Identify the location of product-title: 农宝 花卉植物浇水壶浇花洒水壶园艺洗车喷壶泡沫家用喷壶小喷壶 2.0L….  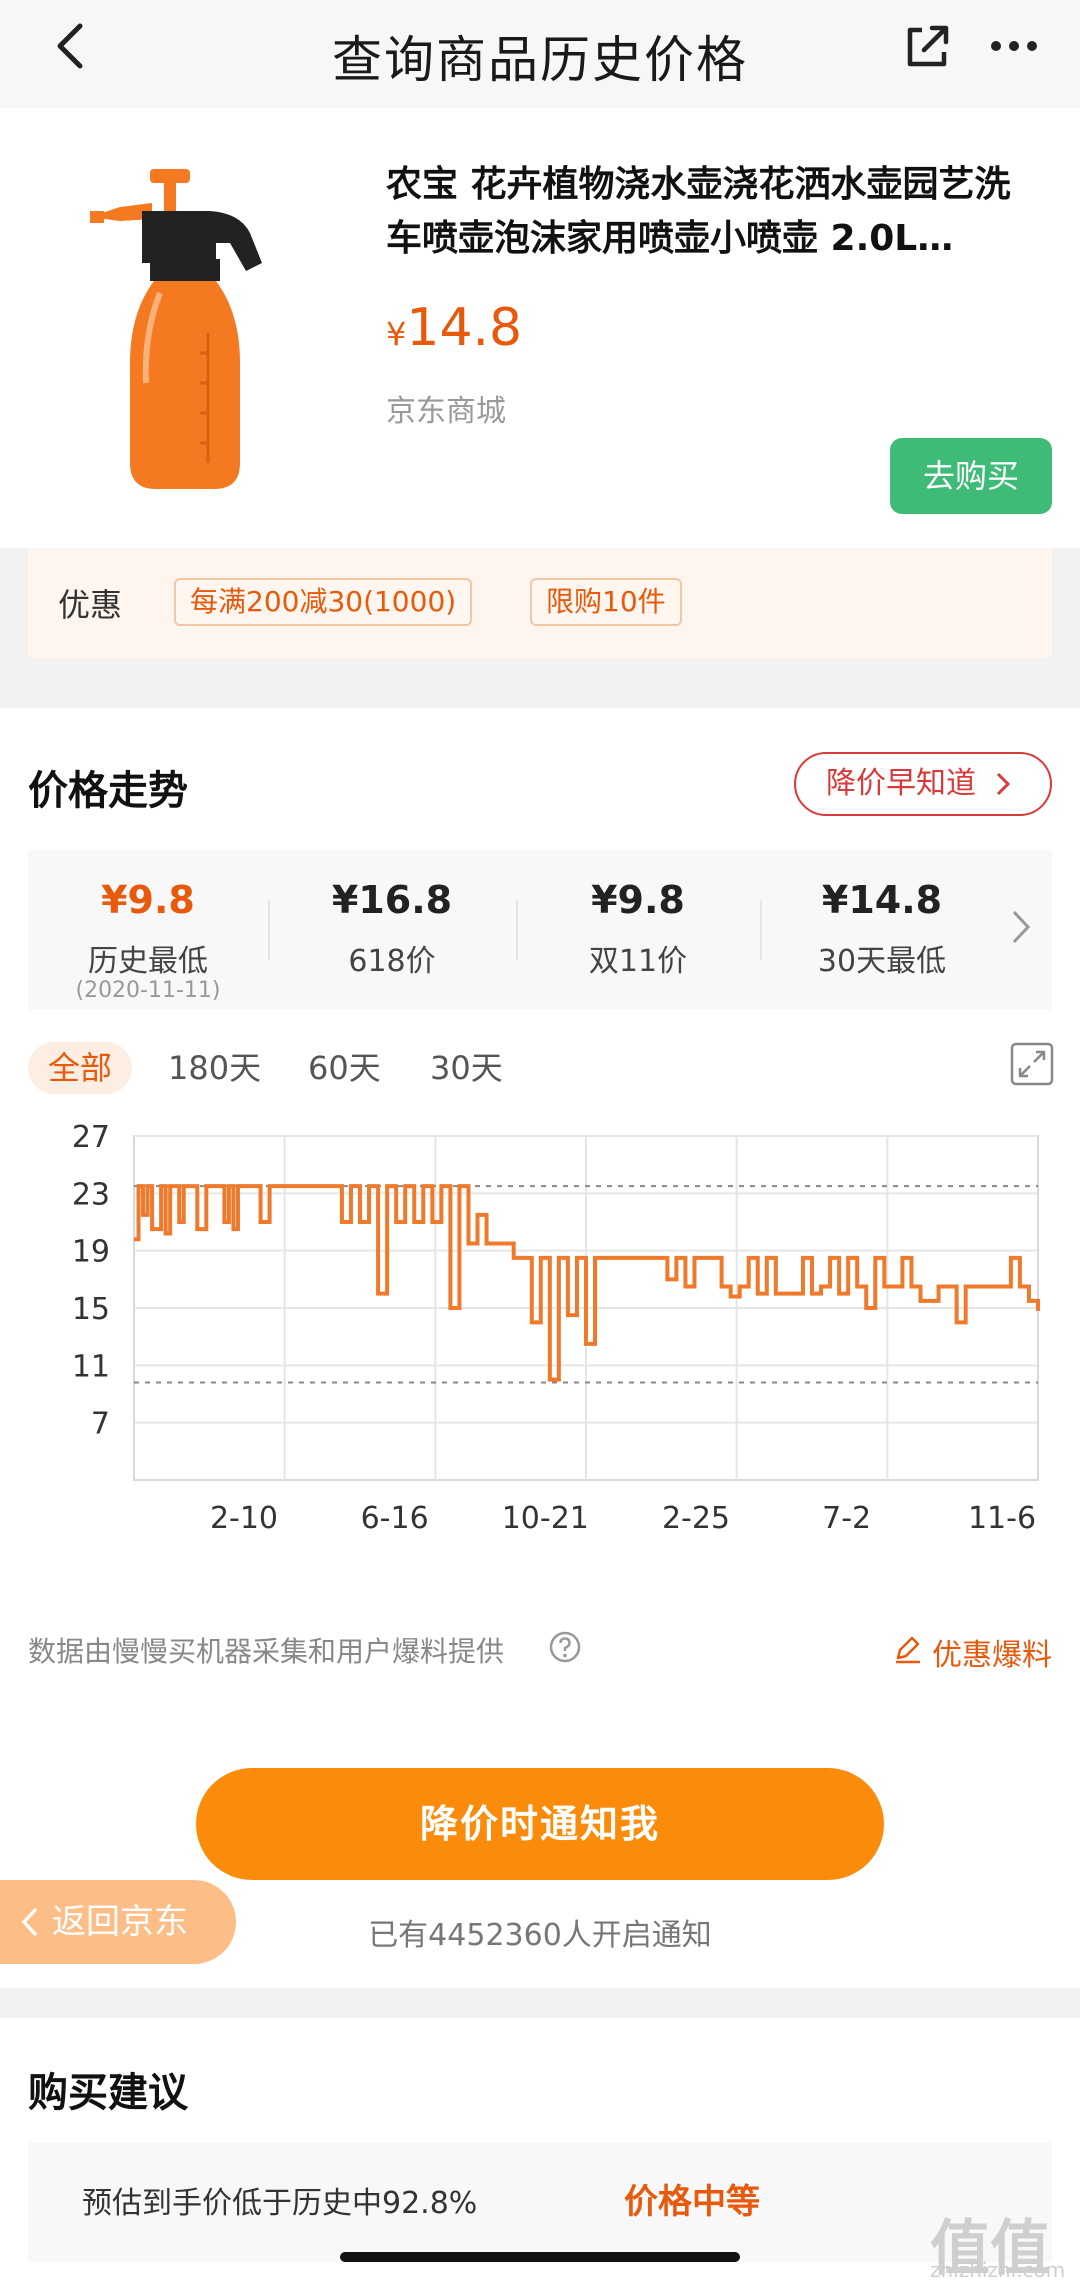
(711, 212).